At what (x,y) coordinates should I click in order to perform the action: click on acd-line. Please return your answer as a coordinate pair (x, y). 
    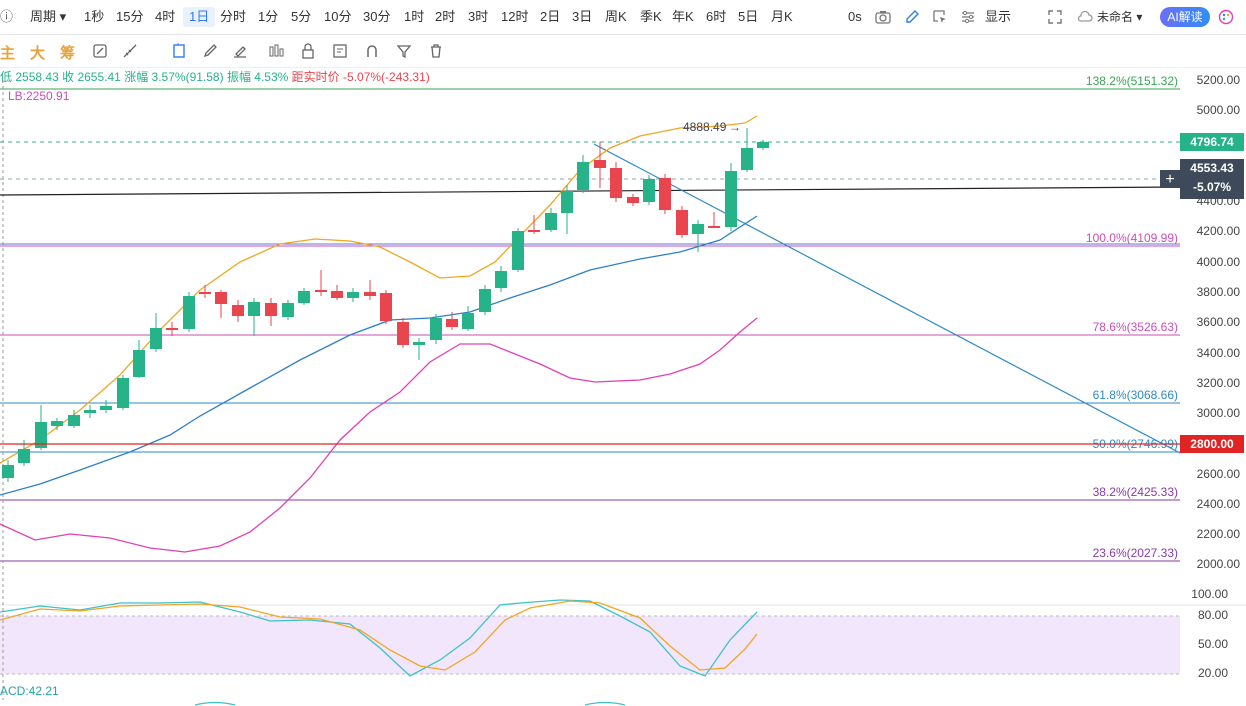
    Looking at the image, I should click on (410, 703).